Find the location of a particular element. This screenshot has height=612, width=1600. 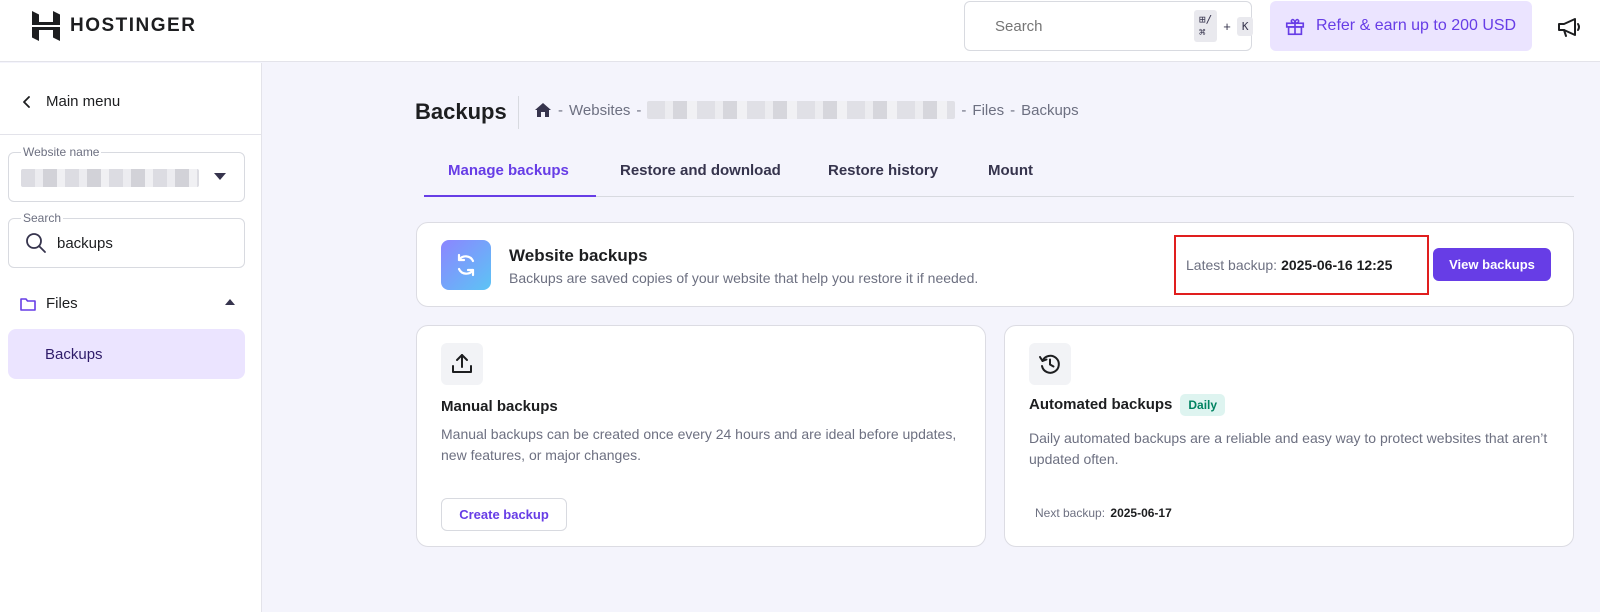

home-icon is located at coordinates (543, 110).